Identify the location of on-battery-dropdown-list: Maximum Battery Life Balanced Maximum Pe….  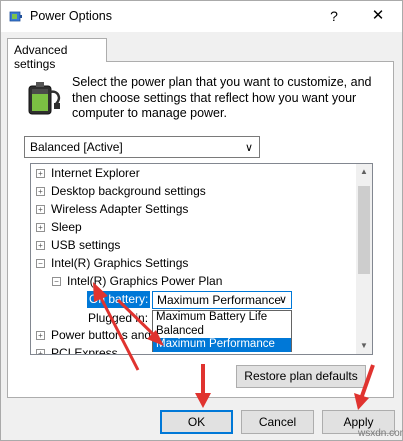
(222, 331).